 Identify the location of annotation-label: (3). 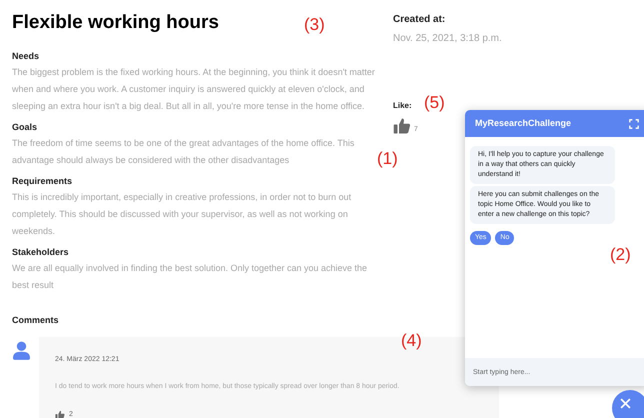
(314, 25).